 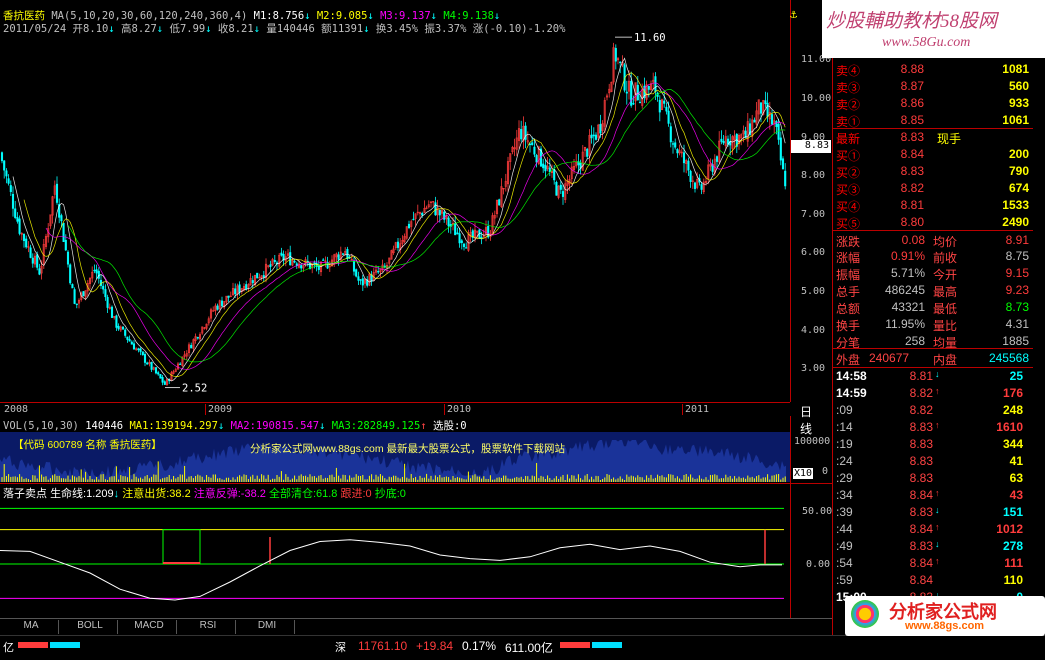 I want to click on stat-v2: 8.75, so click(x=1017, y=256).